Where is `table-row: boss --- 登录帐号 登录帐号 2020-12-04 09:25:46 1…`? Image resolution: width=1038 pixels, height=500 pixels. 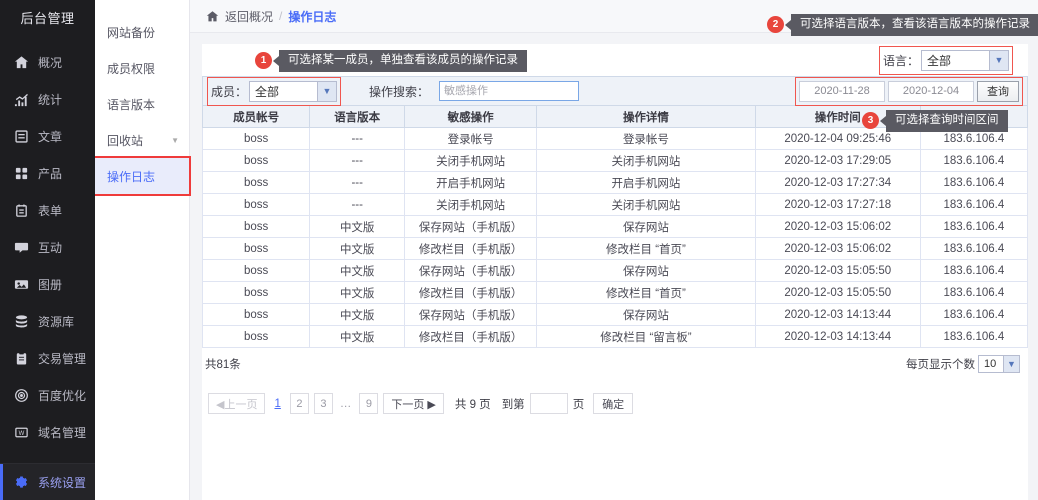 table-row: boss --- 登录帐号 登录帐号 2020-12-04 09:25:46 1… is located at coordinates (615, 138).